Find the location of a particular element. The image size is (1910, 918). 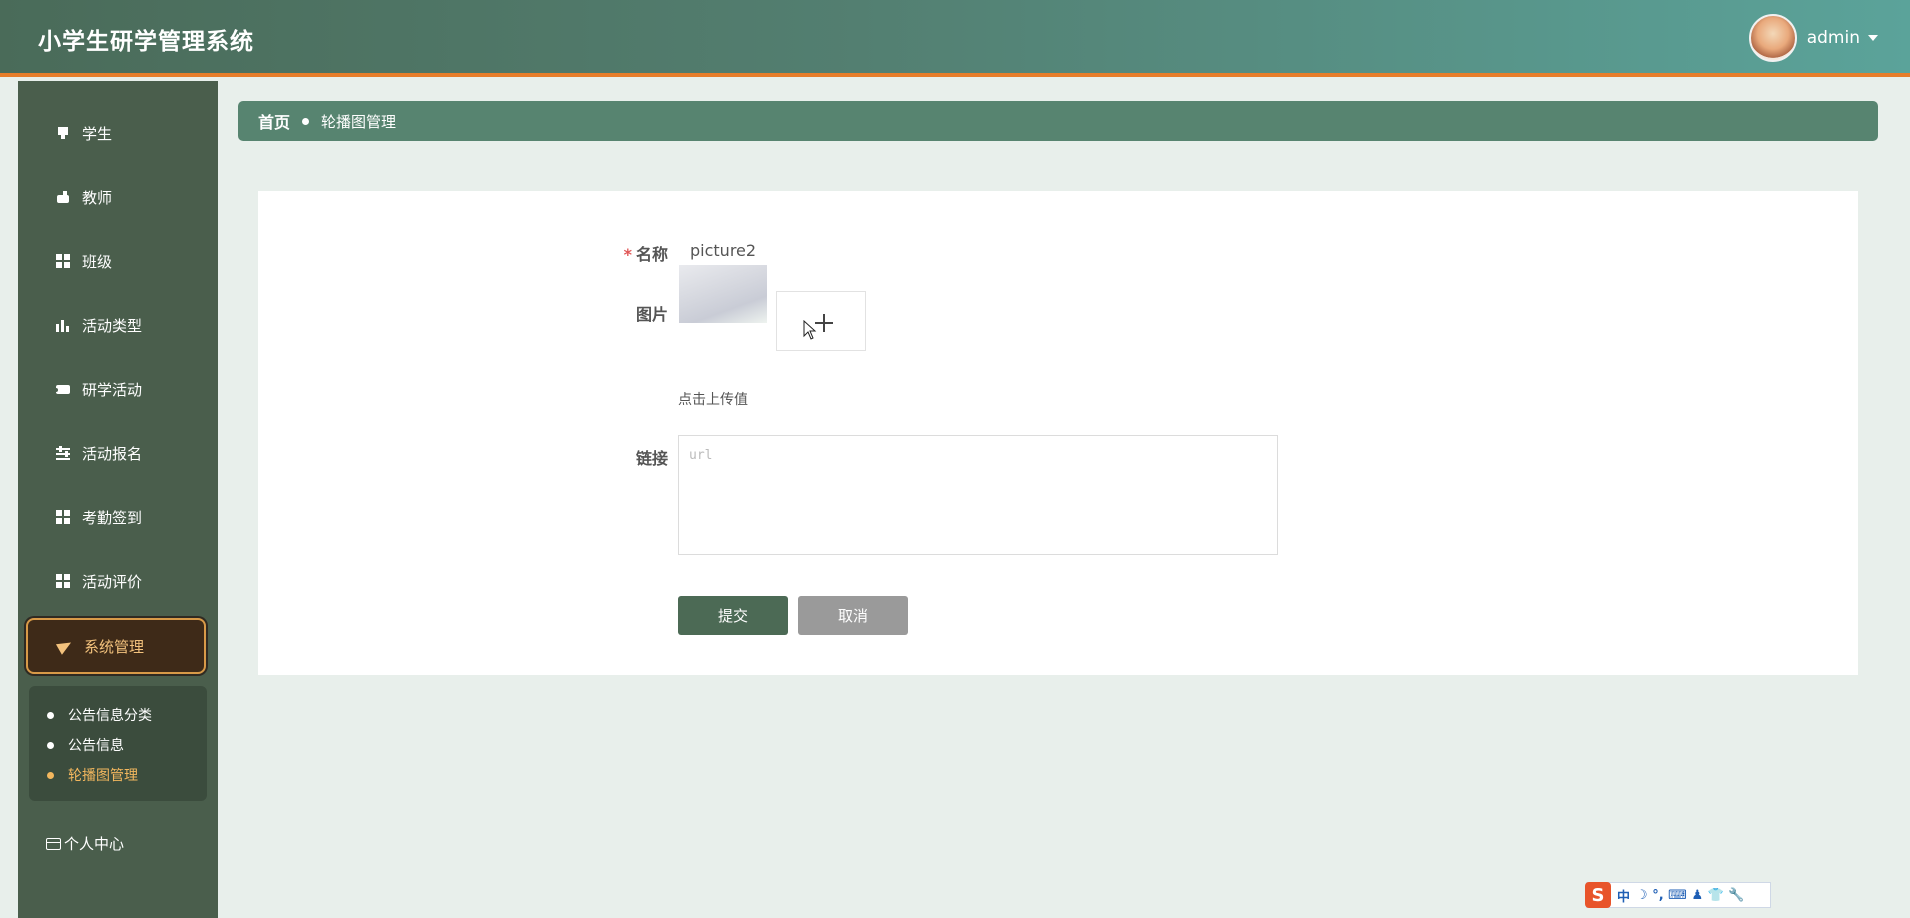

submit-button: 提交 is located at coordinates (733, 615).